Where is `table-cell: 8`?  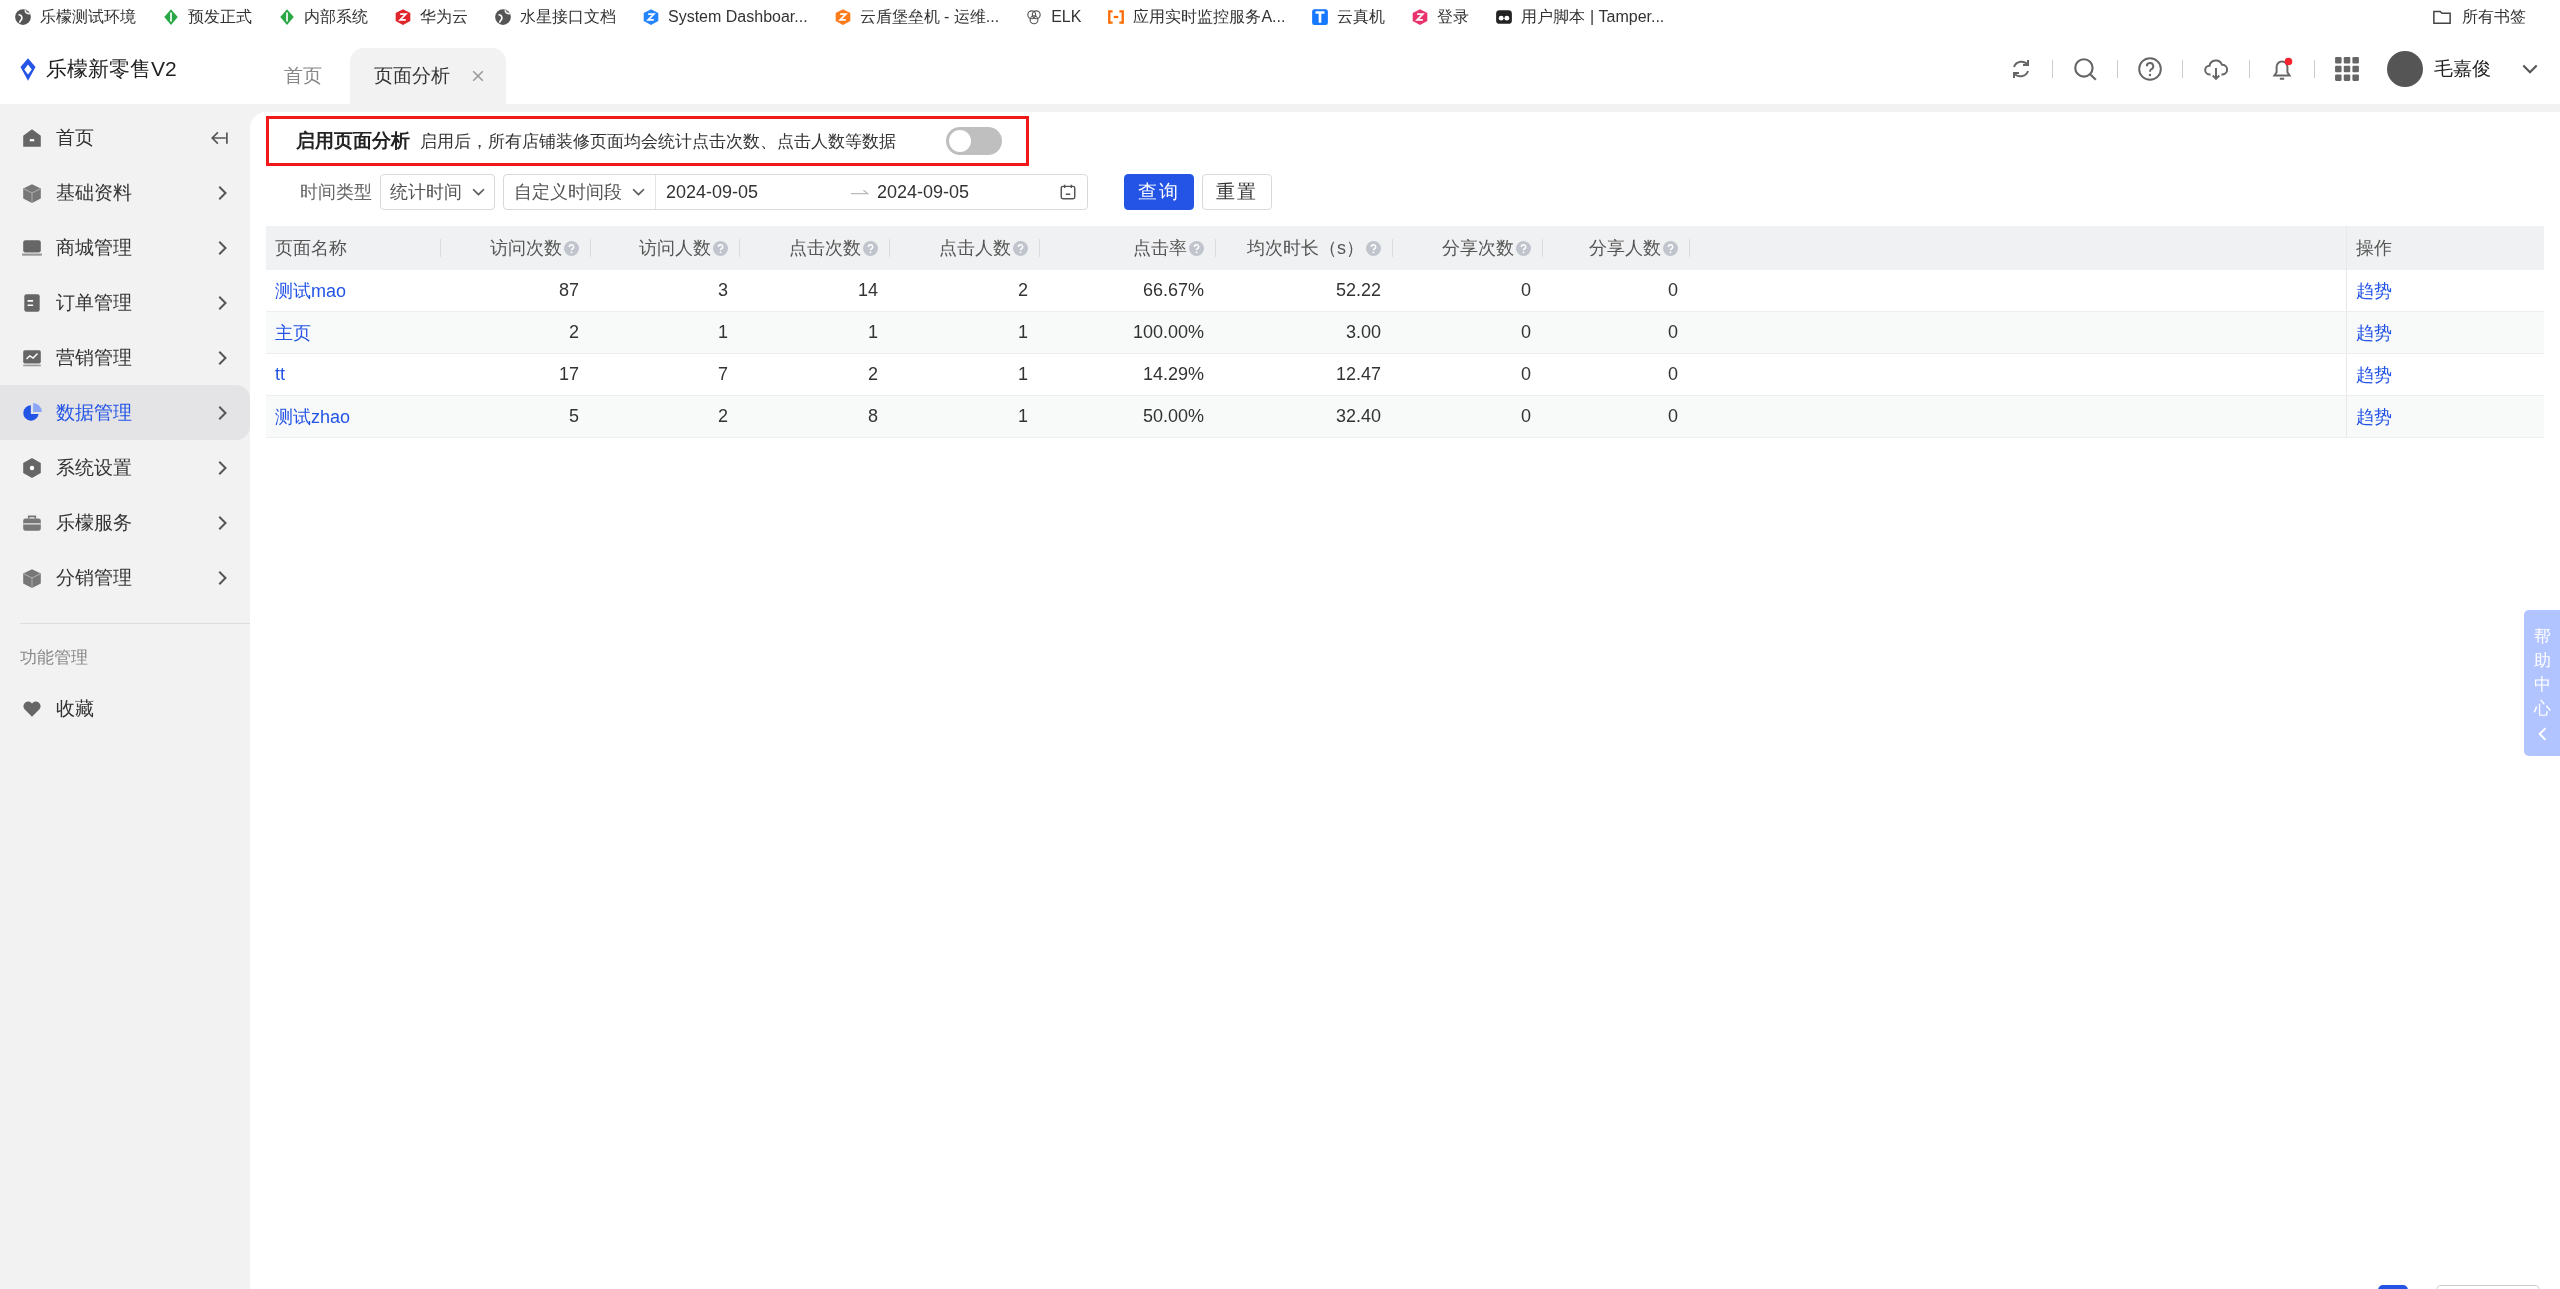
table-cell: 8 is located at coordinates (873, 416).